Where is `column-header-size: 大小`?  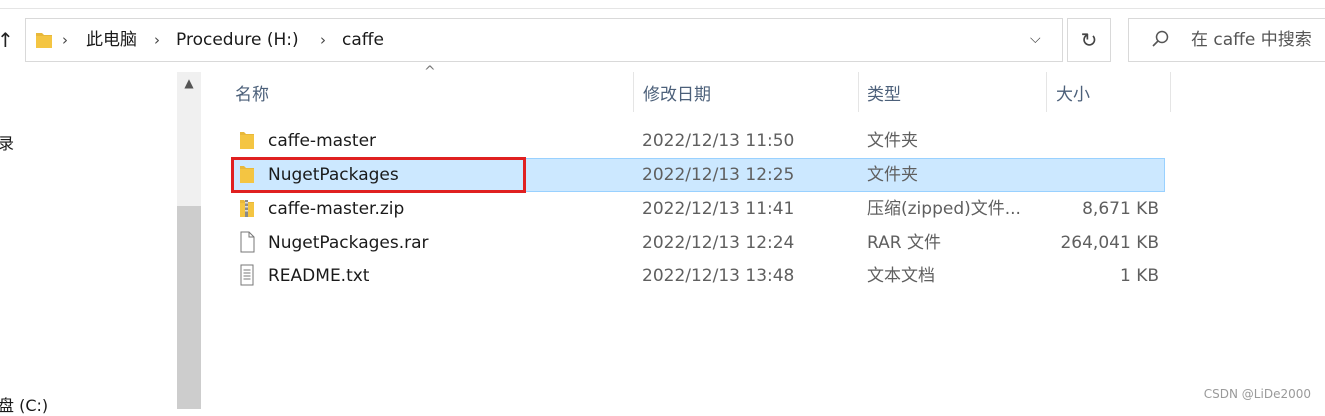 column-header-size: 大小 is located at coordinates (1073, 95).